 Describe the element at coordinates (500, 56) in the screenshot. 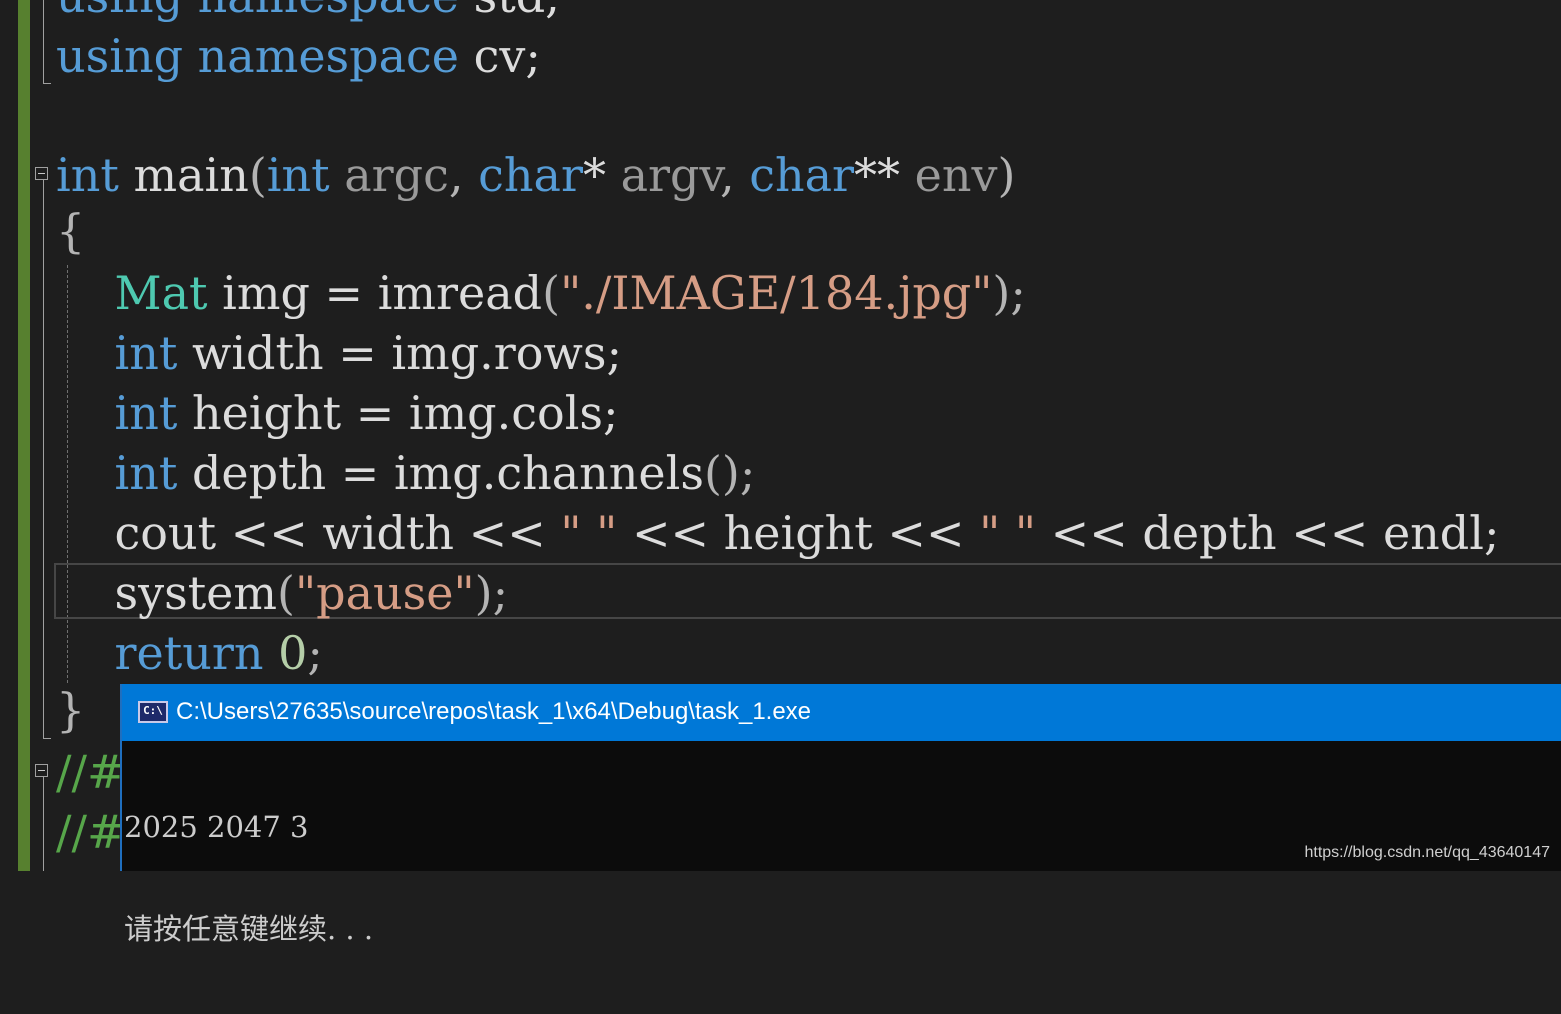

I see `code-token: cv;` at that location.